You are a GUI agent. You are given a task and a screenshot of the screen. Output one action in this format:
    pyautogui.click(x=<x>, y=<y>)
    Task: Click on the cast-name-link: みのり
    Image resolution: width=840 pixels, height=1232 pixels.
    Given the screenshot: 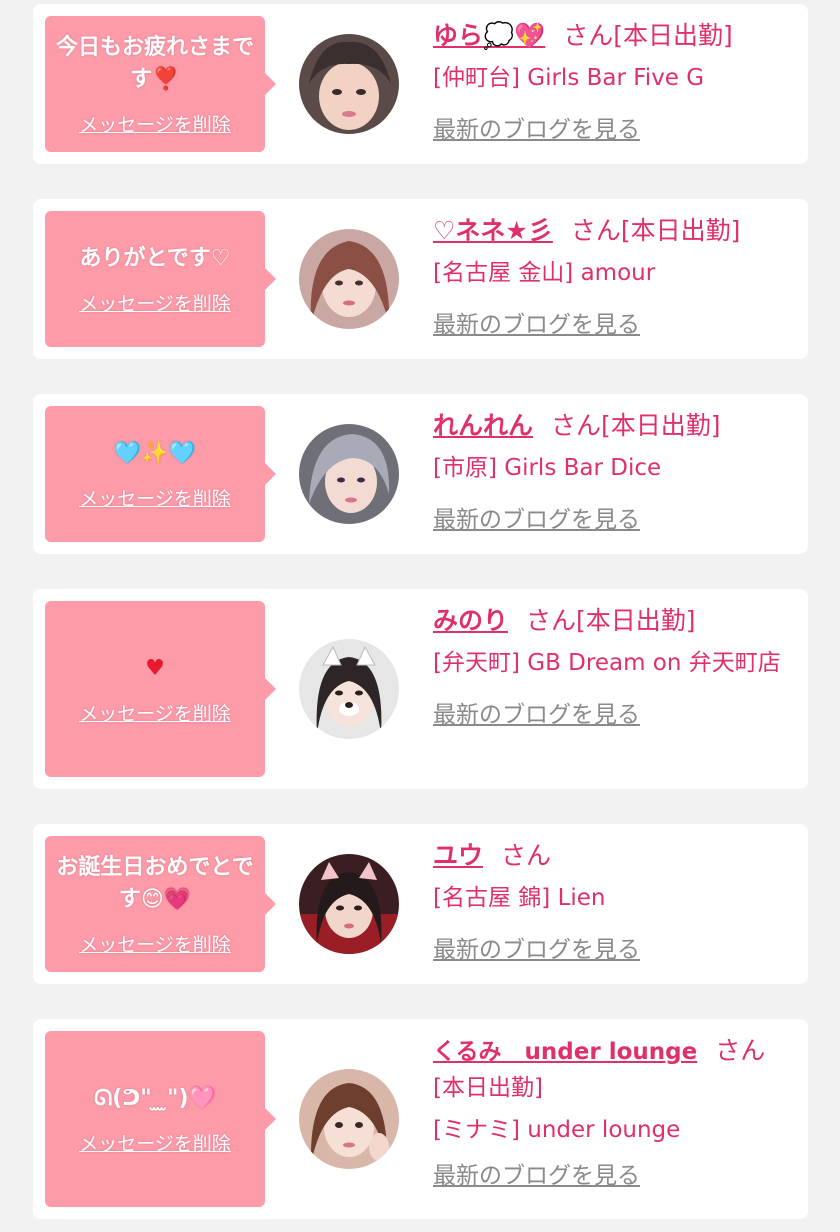 What is the action you would take?
    pyautogui.click(x=470, y=620)
    